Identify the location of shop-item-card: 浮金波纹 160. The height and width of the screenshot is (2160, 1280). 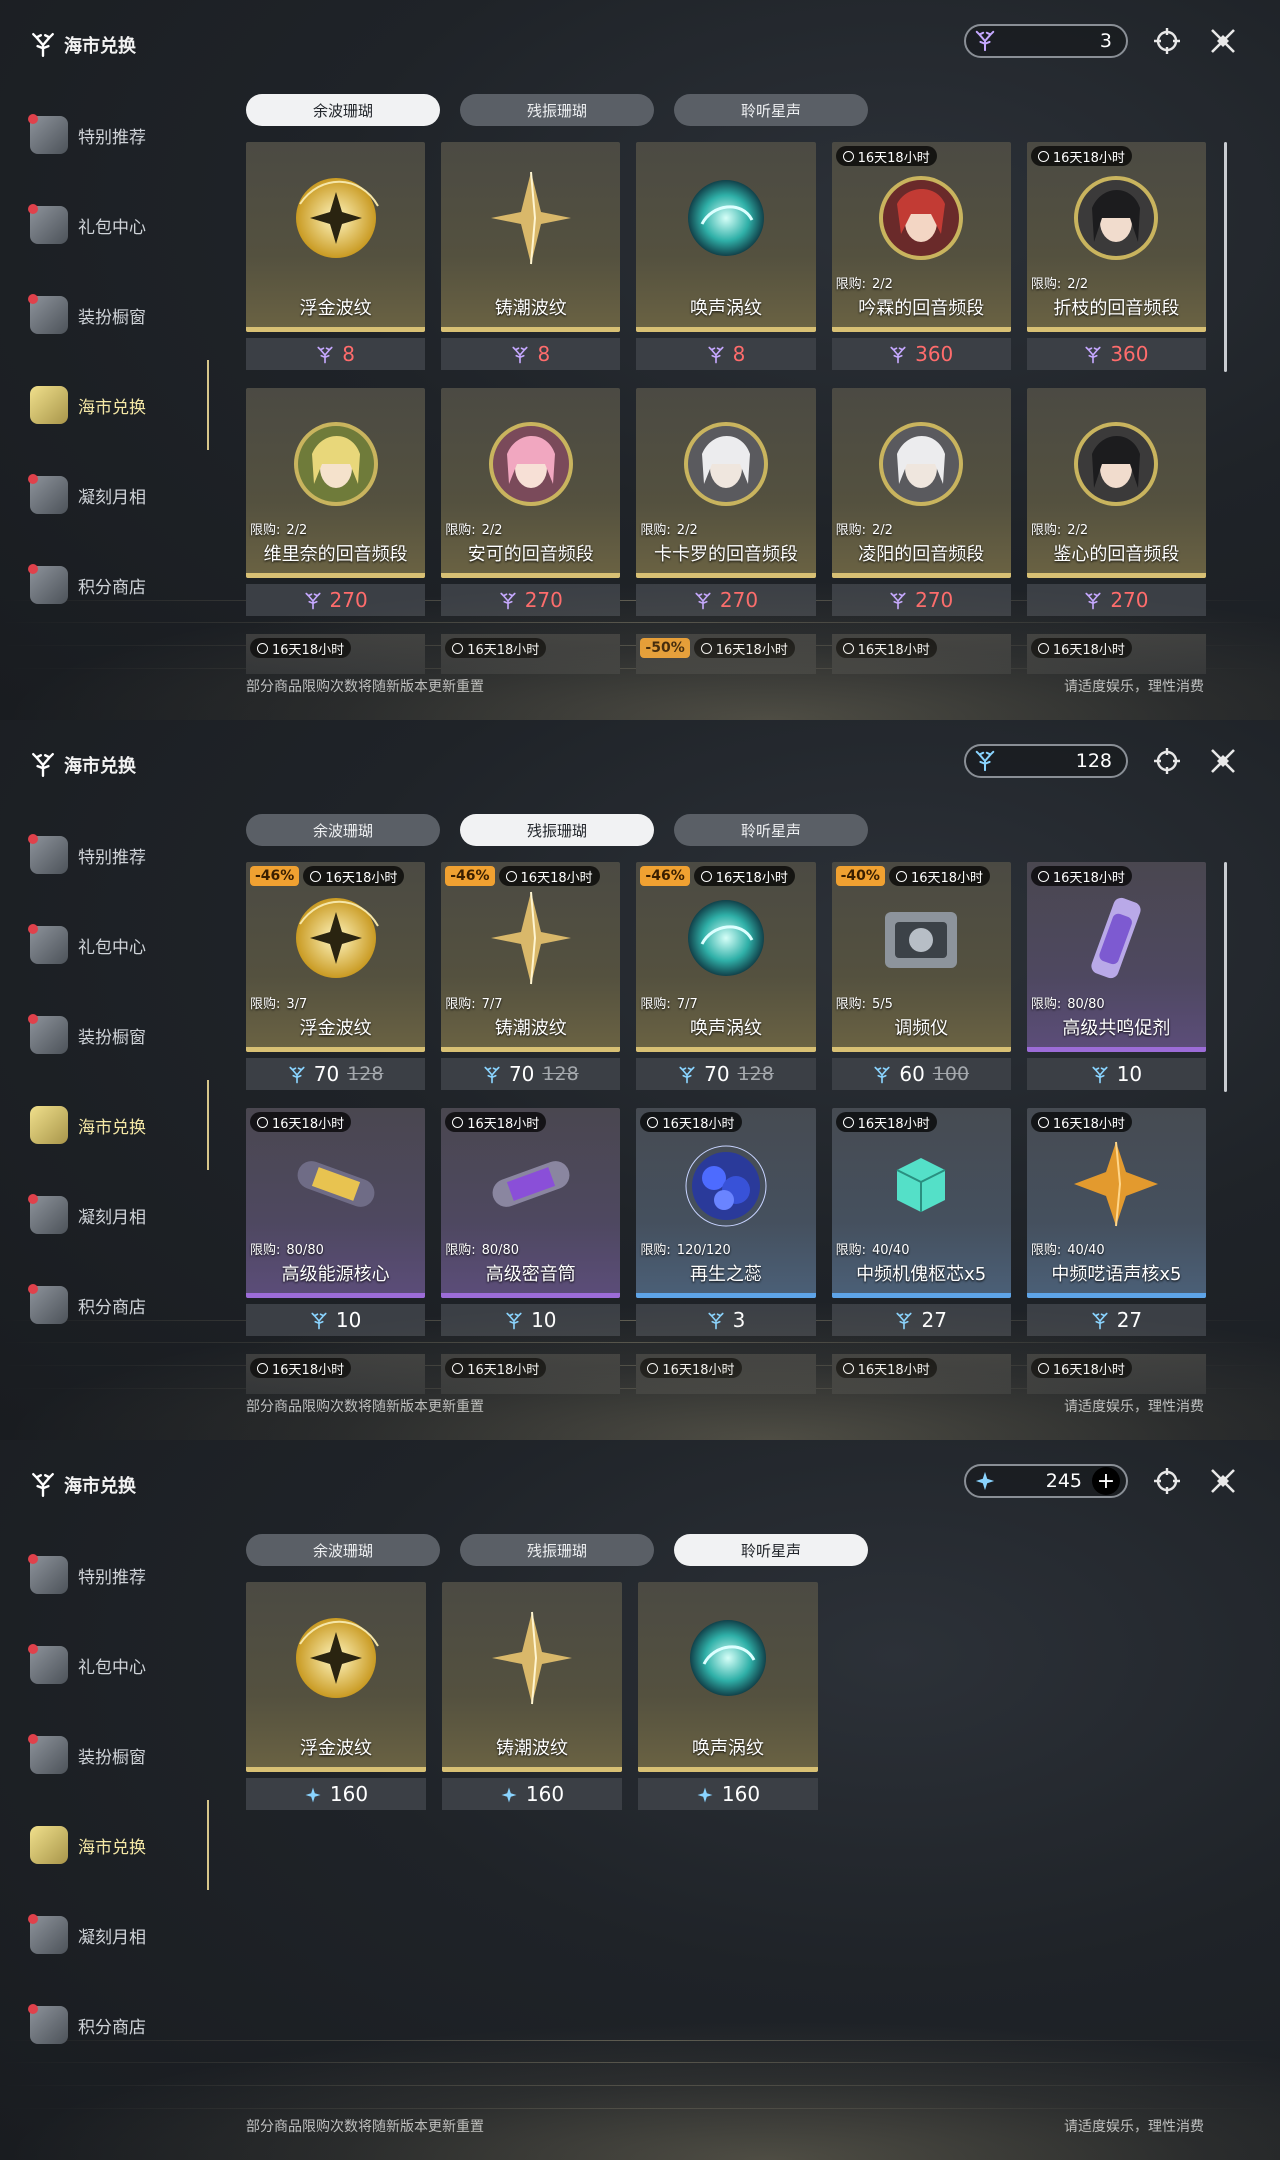
(336, 1696).